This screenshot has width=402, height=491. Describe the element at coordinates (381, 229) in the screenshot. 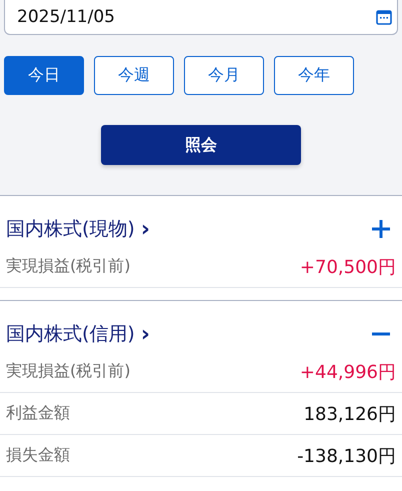

I see `plus-icon` at that location.